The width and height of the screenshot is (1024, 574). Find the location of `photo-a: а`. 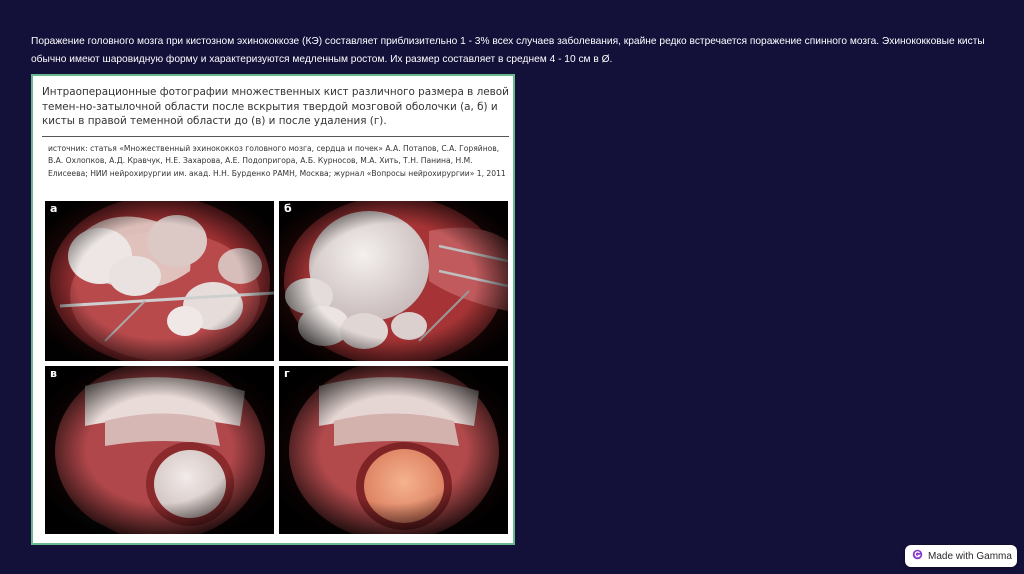

photo-a: а is located at coordinates (159, 281).